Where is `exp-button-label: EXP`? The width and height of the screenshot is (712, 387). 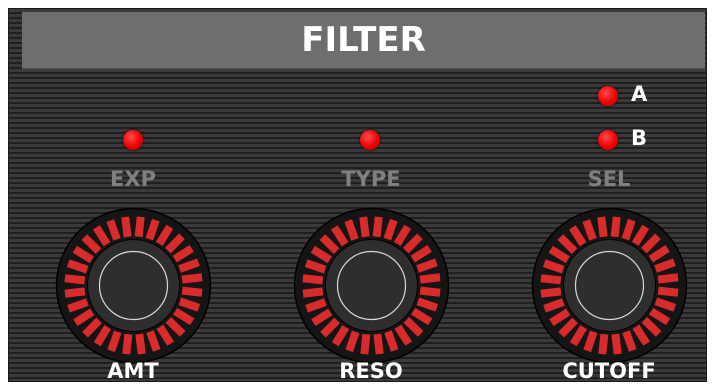
exp-button-label: EXP is located at coordinates (133, 179).